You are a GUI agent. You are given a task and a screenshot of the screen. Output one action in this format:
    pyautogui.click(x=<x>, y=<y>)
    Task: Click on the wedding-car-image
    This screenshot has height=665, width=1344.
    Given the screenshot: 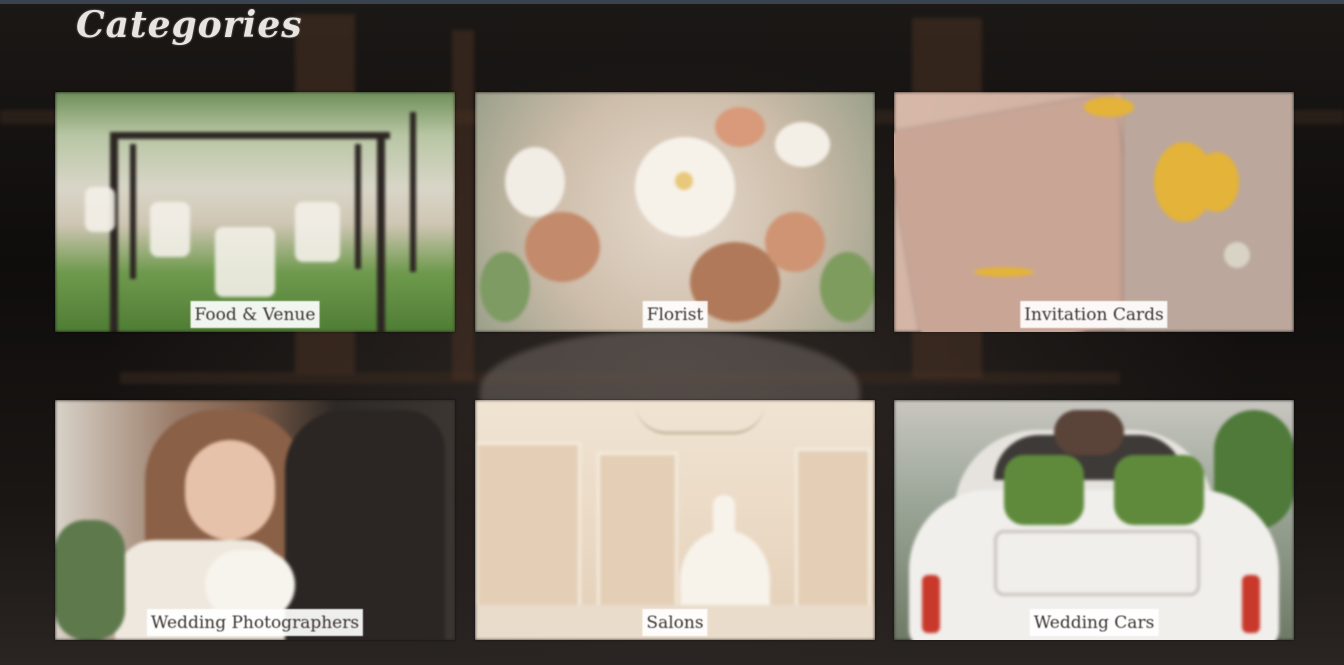 What is the action you would take?
    pyautogui.click(x=1094, y=520)
    